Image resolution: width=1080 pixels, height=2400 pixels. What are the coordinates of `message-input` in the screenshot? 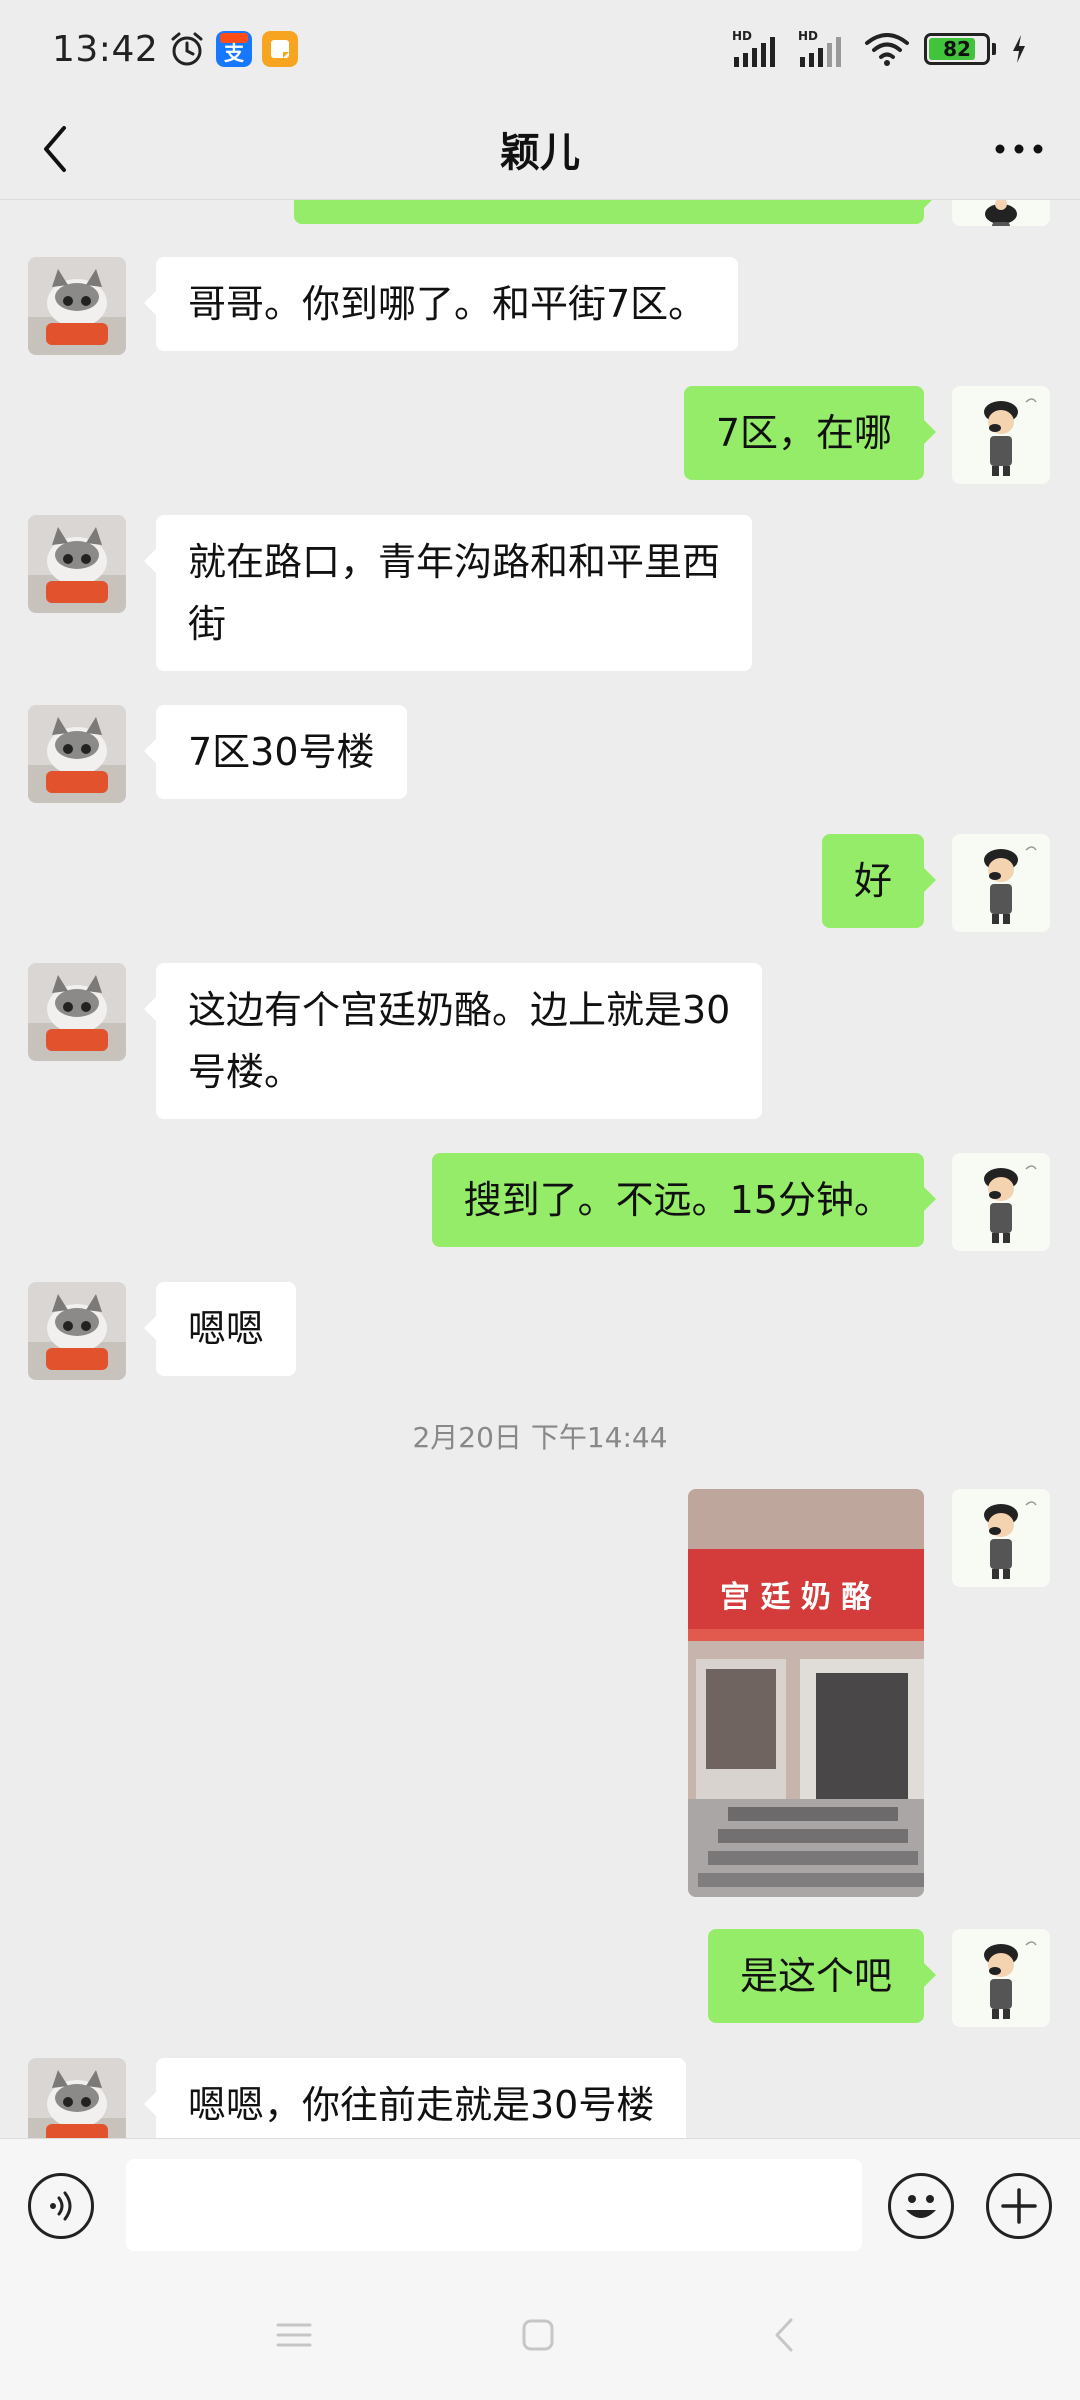 It's located at (494, 2205).